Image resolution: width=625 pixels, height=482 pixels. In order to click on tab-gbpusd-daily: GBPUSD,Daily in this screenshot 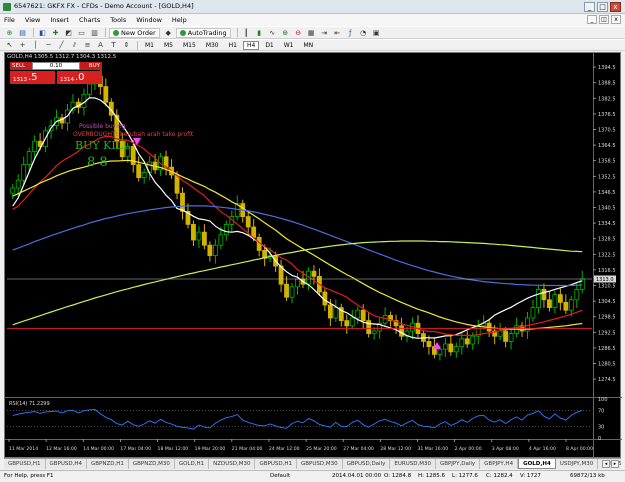, I will do `click(367, 464)`.